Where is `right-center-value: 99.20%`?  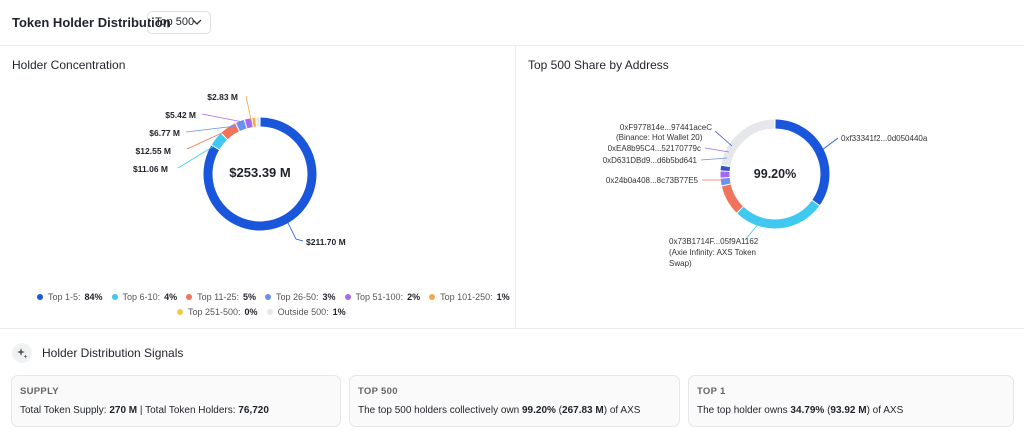
right-center-value: 99.20% is located at coordinates (775, 174).